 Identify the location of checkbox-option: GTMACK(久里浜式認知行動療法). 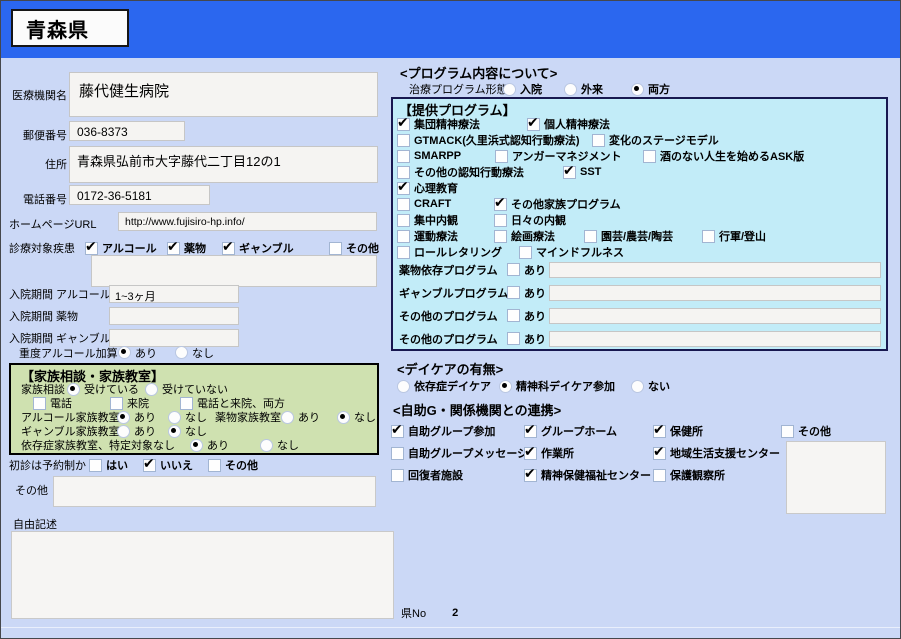
(494, 140).